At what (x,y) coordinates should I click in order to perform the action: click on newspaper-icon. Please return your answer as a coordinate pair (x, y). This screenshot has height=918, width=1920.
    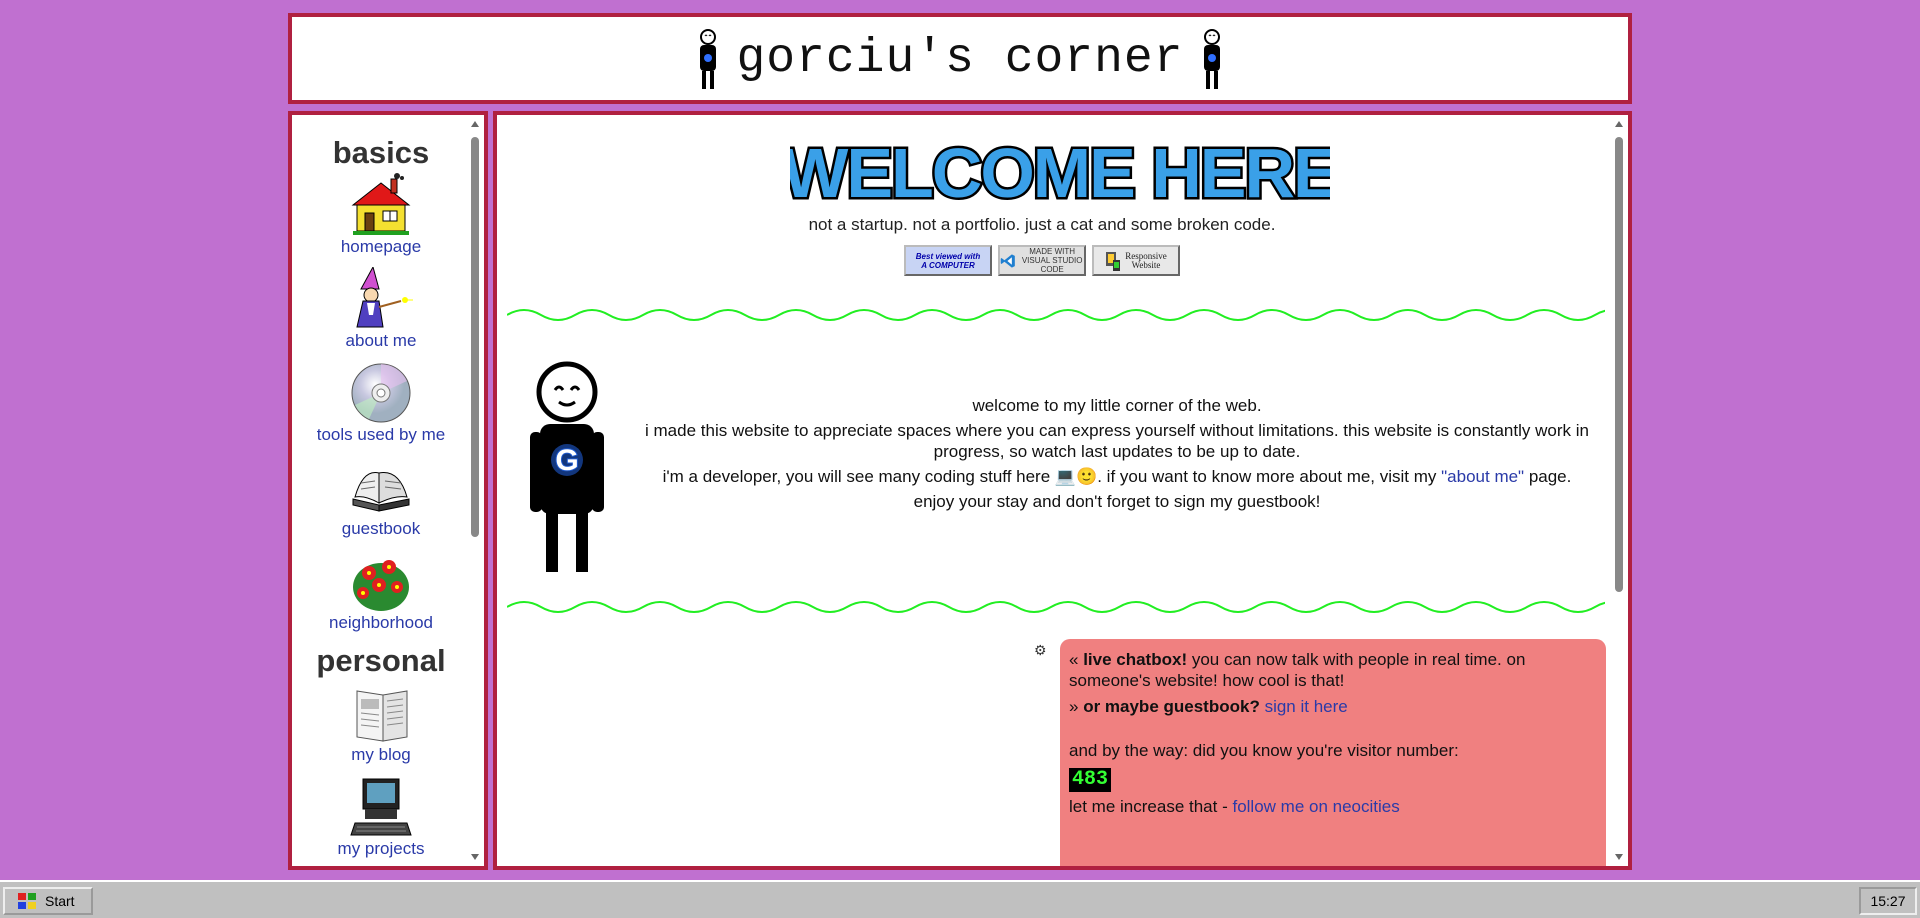
    Looking at the image, I should click on (382, 716).